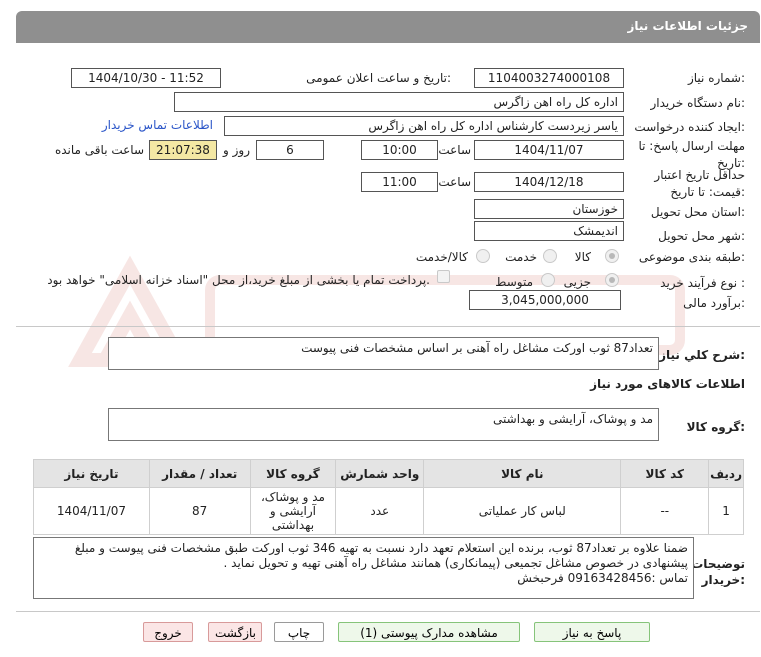 The image size is (761, 657). What do you see at coordinates (549, 231) in the screenshot?
I see `city-field: اندیمشک` at bounding box center [549, 231].